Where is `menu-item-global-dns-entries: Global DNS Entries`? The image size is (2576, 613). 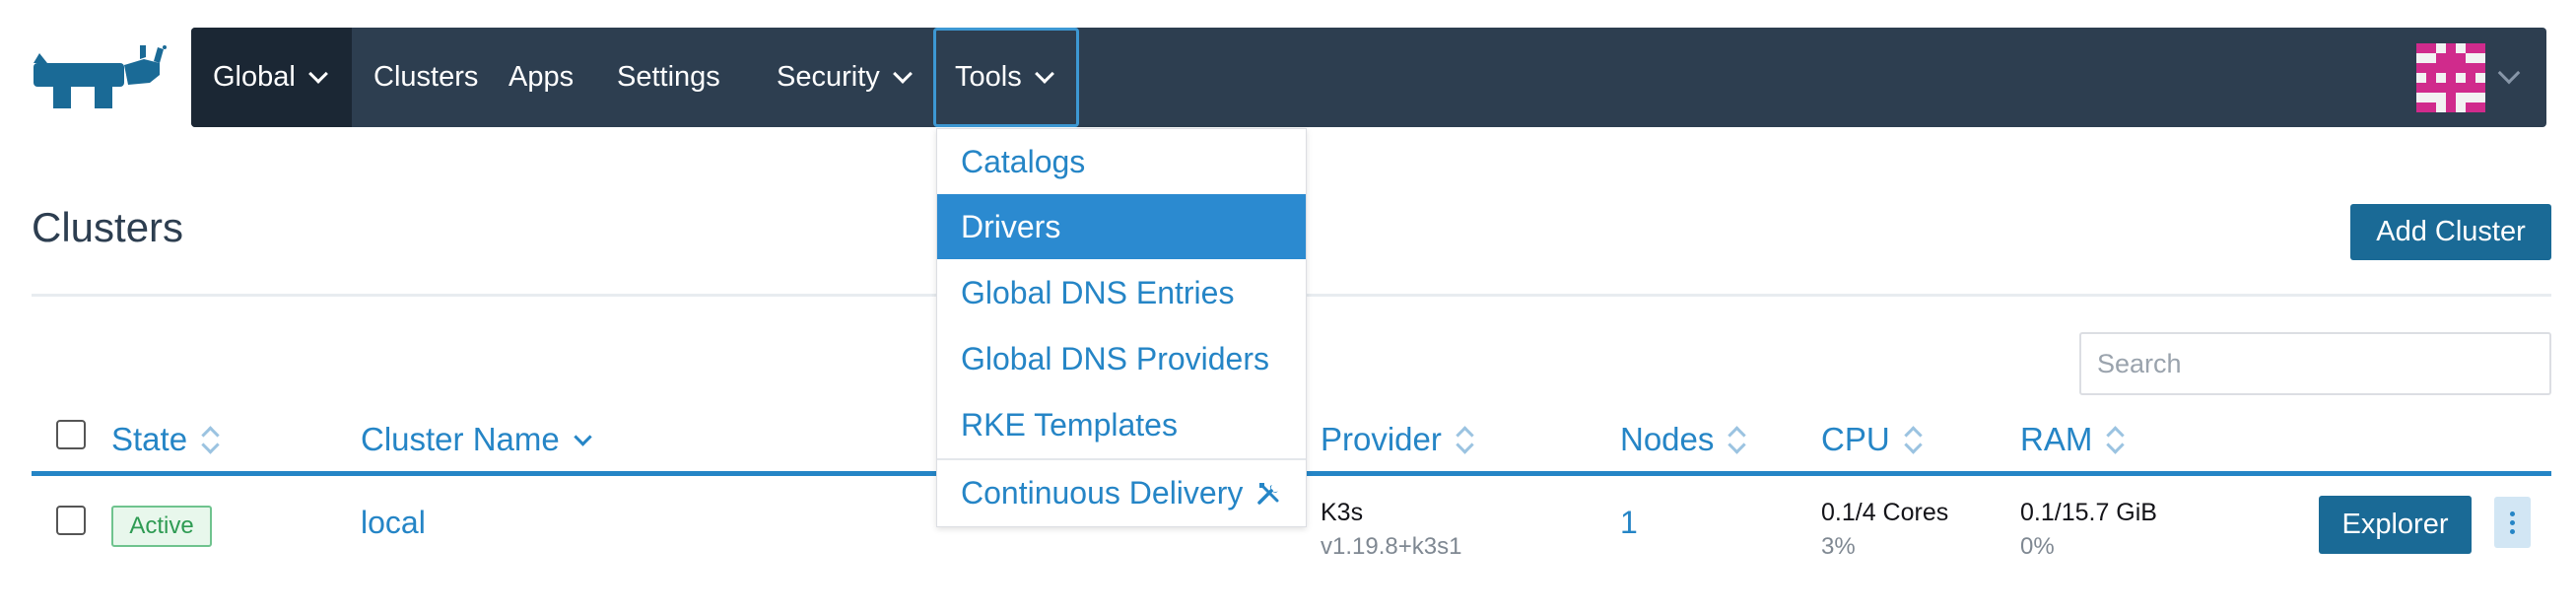 menu-item-global-dns-entries: Global DNS Entries is located at coordinates (1121, 292).